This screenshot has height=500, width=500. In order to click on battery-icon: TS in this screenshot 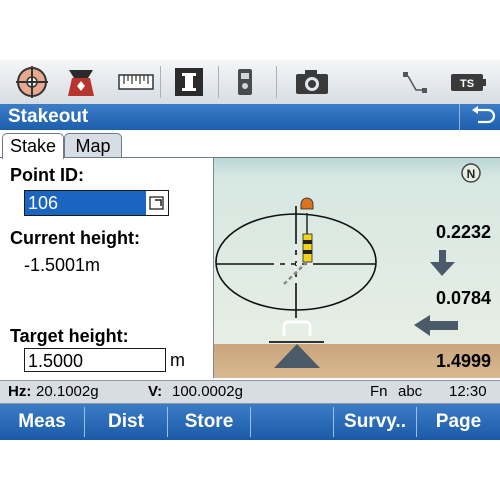, I will do `click(469, 82)`.